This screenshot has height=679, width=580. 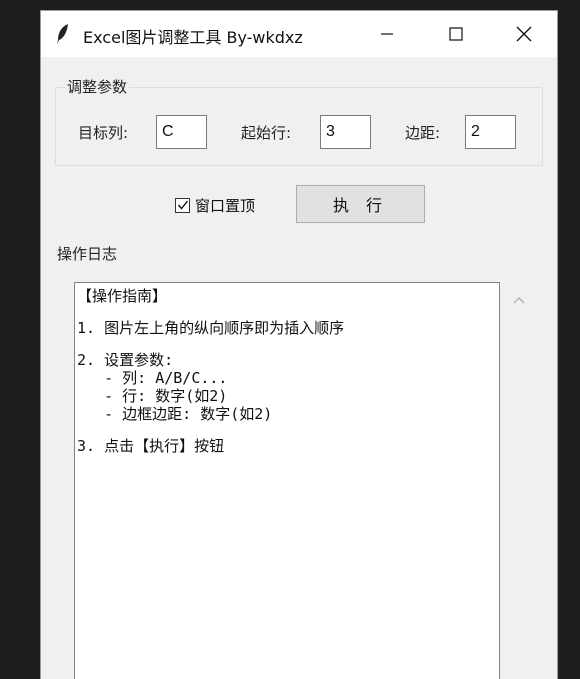 I want to click on maximize-button, so click(x=456, y=34).